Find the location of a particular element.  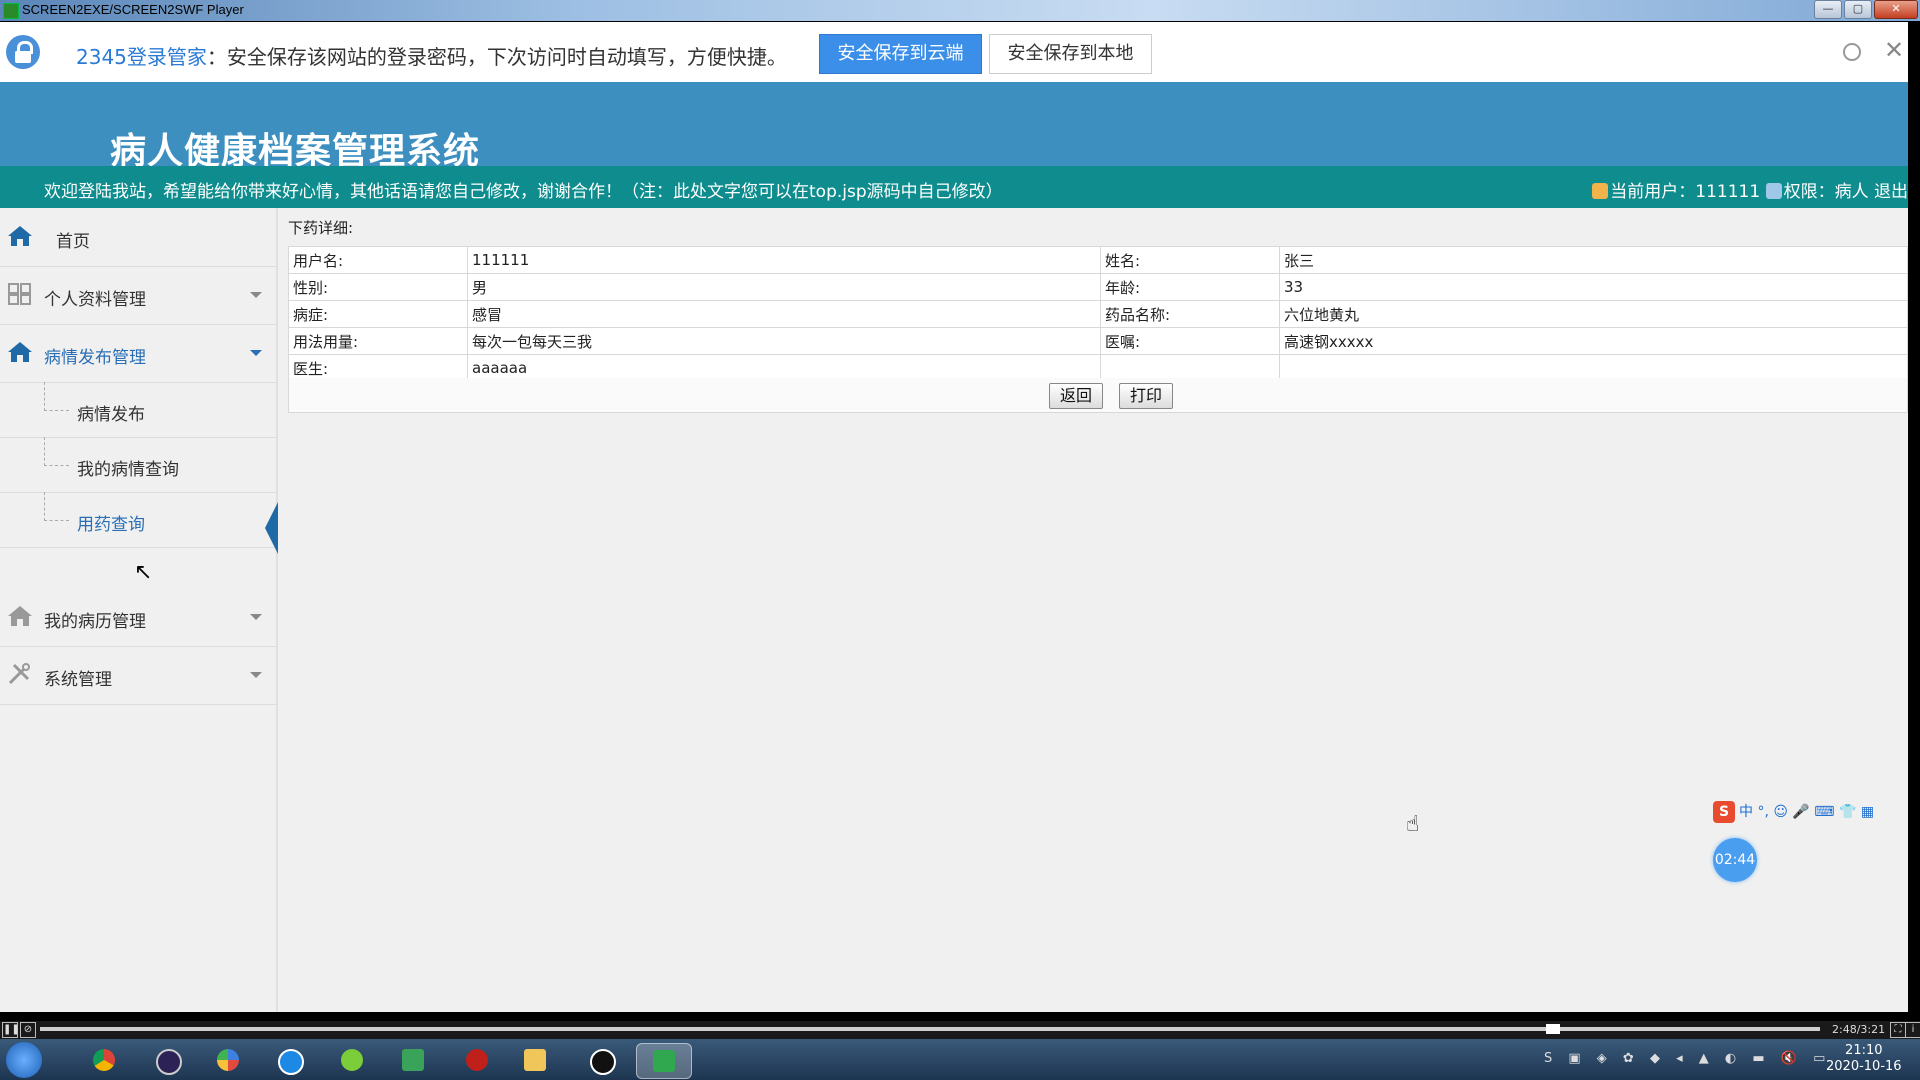

table-row: 用户名: 111111 姓名: 张三 is located at coordinates (1098, 260).